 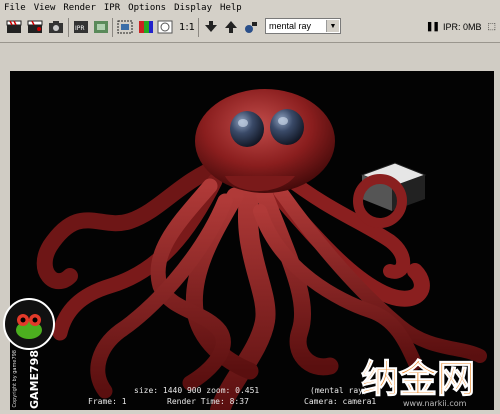 I want to click on site-watermark: 纳金网 www.narkii.com, so click(x=427, y=379).